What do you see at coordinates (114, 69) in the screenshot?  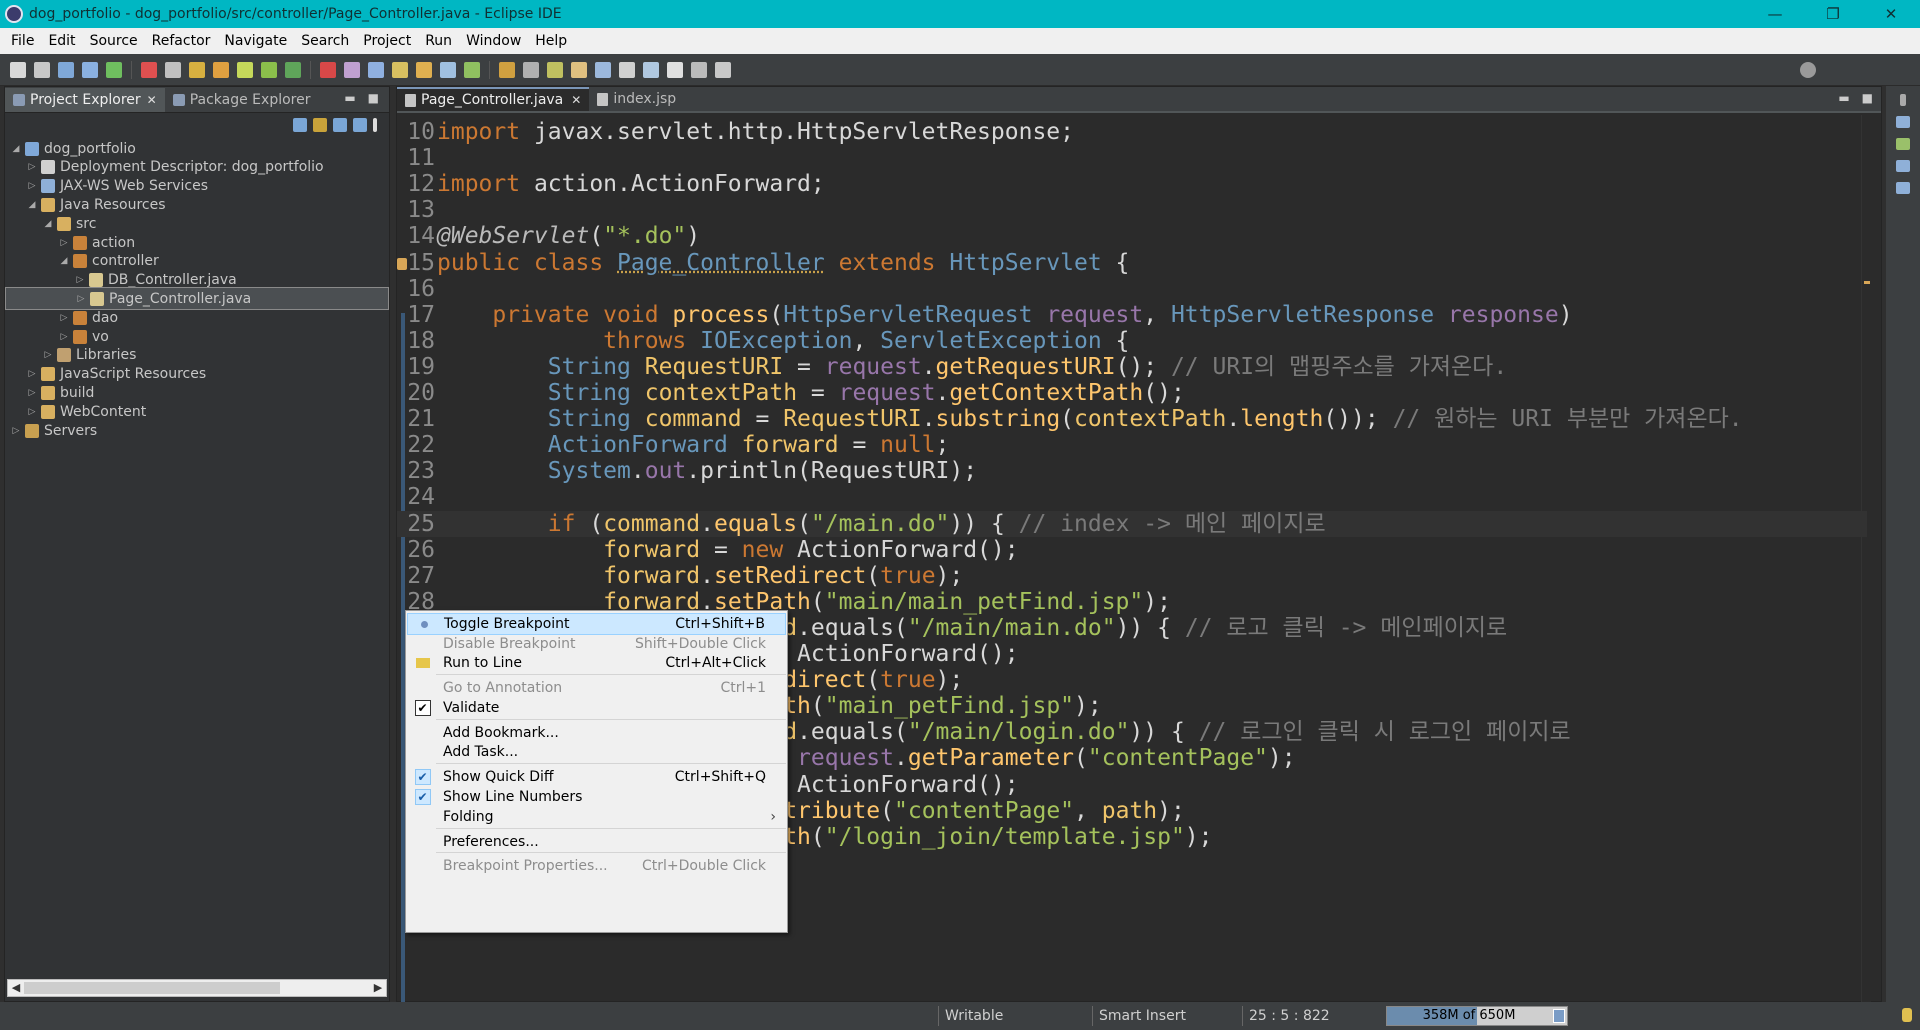 I see `skip-breakpoints-icon` at bounding box center [114, 69].